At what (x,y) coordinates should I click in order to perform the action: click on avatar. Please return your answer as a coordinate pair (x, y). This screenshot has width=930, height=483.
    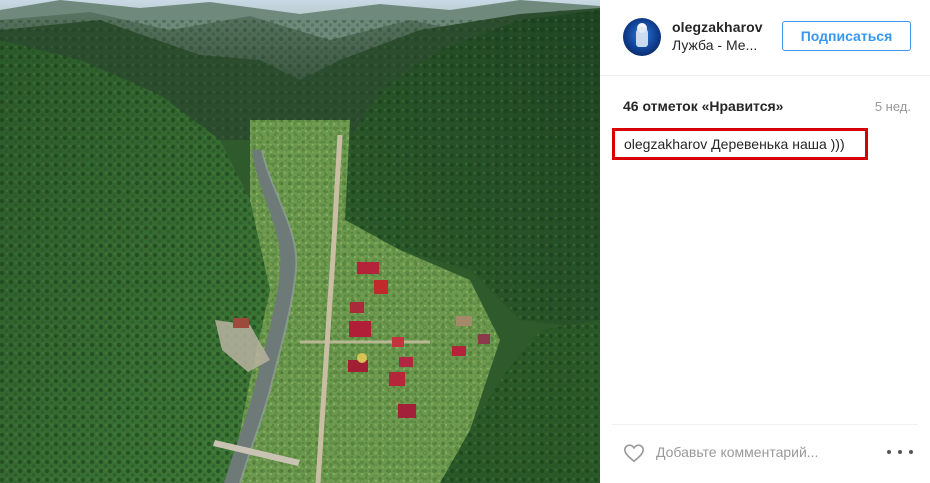
    Looking at the image, I should click on (642, 37).